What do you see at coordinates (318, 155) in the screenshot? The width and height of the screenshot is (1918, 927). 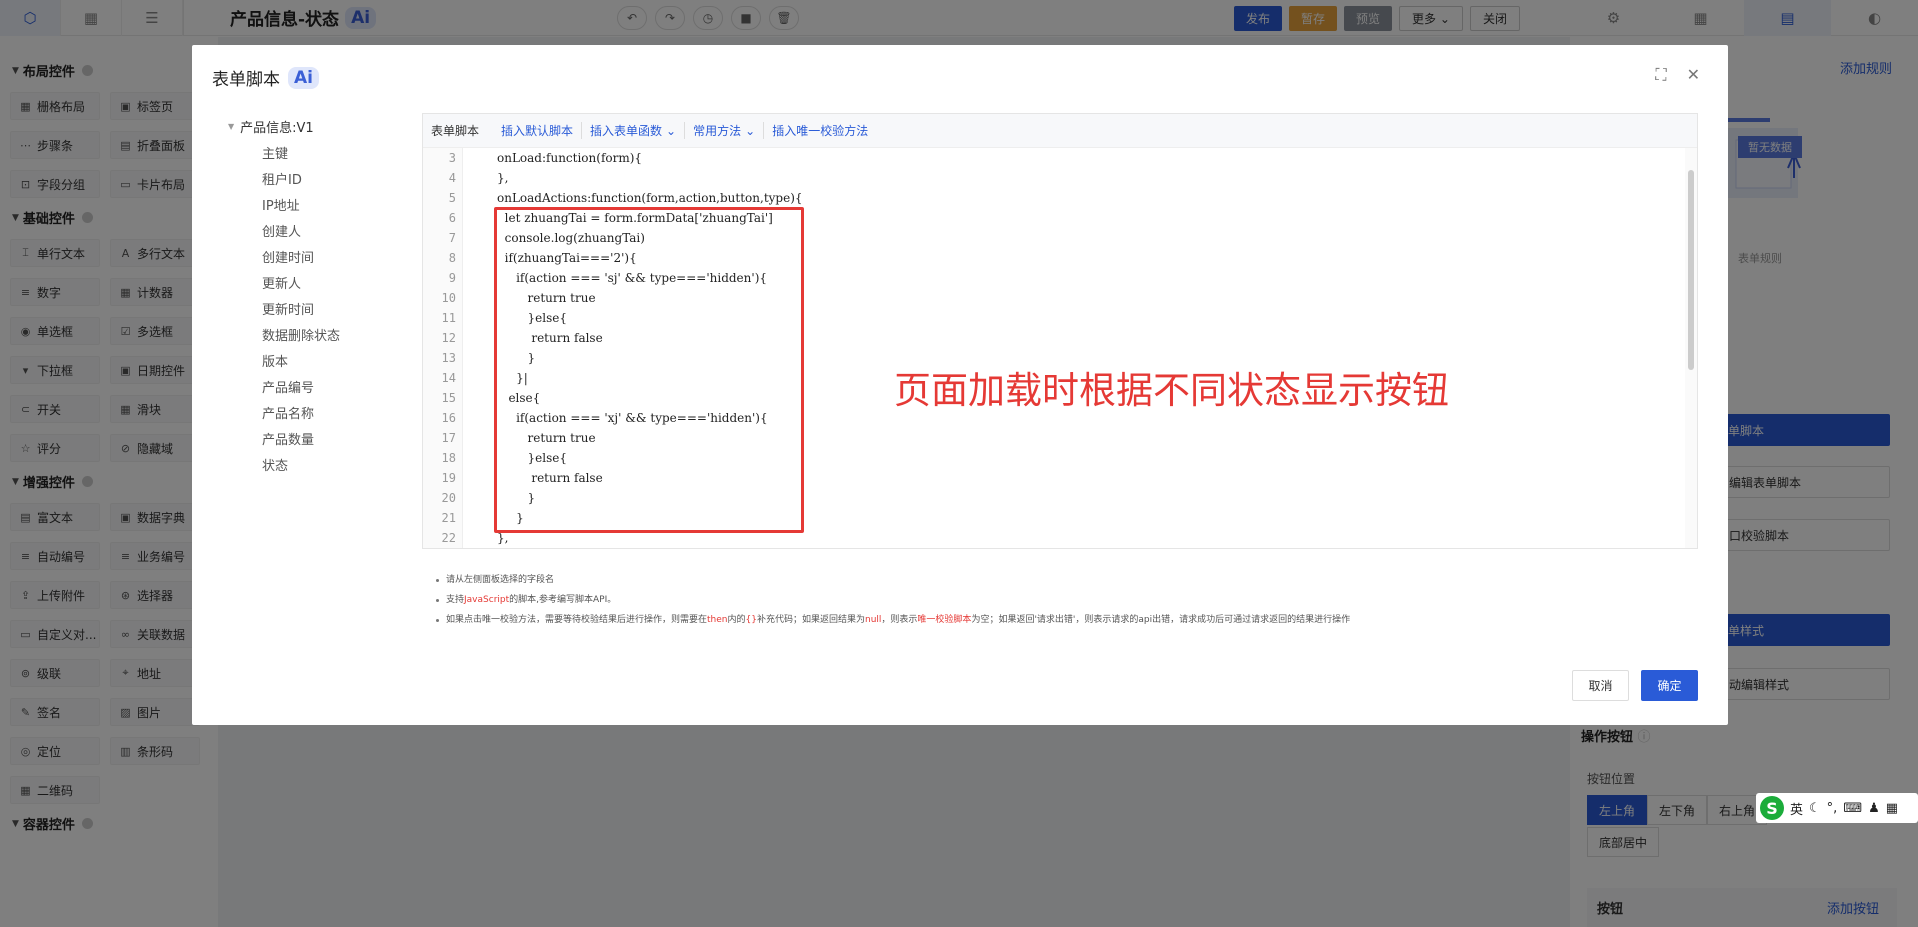 I see `tree-node: 主键` at bounding box center [318, 155].